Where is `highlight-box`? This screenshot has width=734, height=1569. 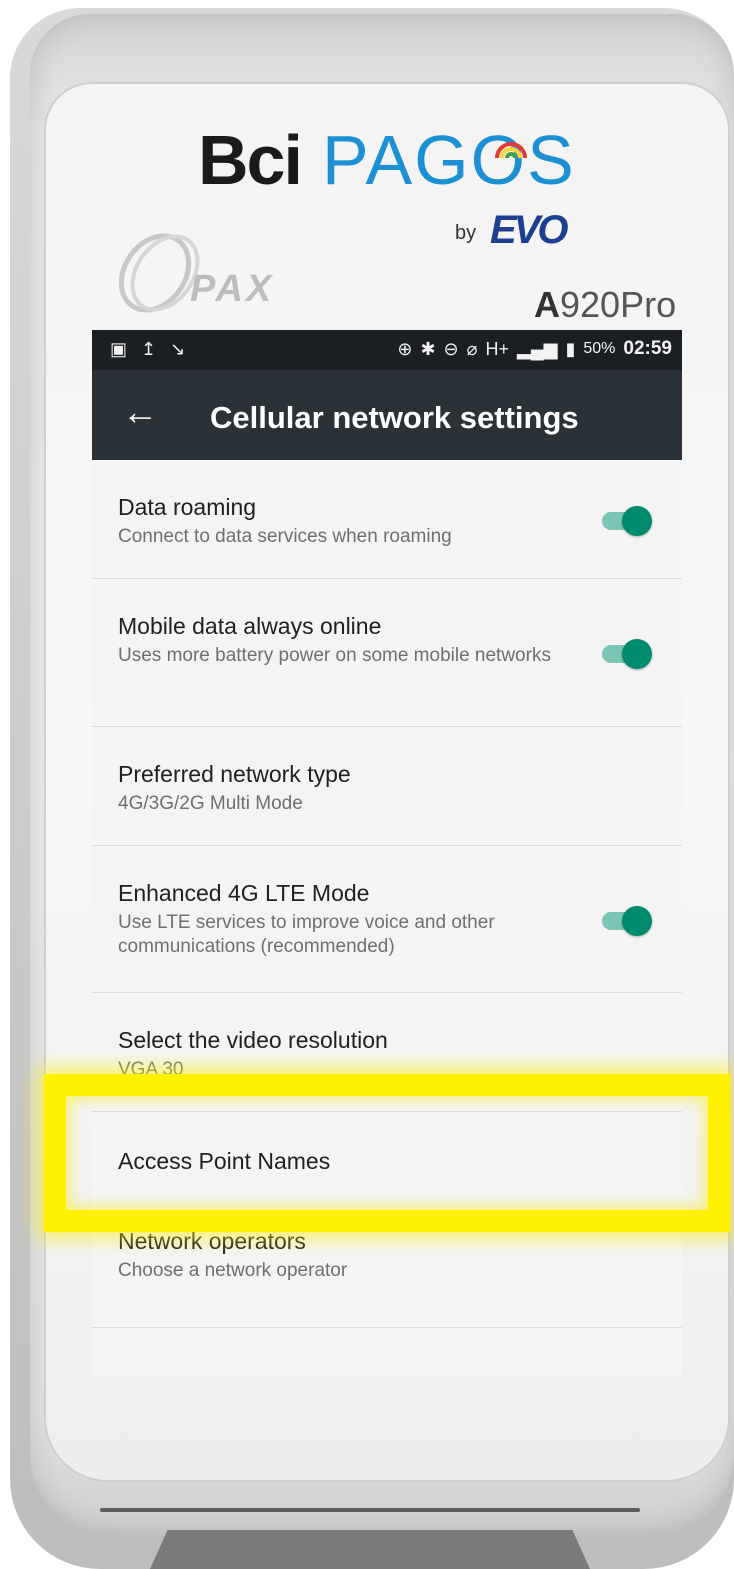
highlight-box is located at coordinates (387, 1153).